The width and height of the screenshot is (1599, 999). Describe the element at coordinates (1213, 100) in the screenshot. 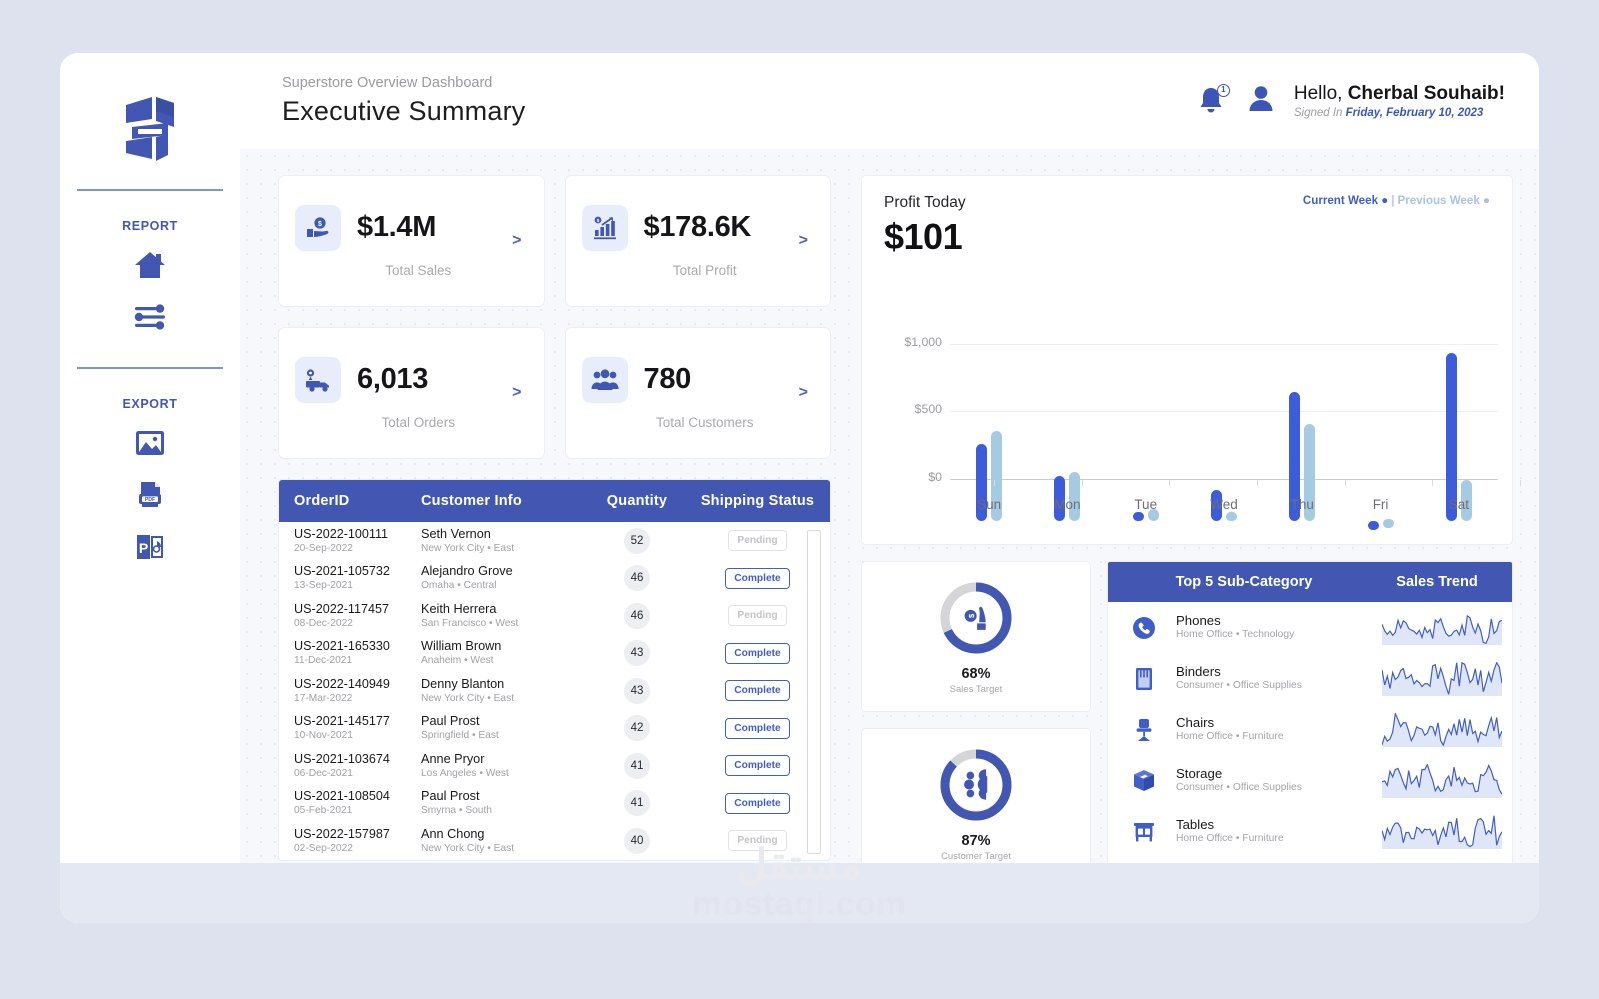

I see `notifications-button: 1` at that location.